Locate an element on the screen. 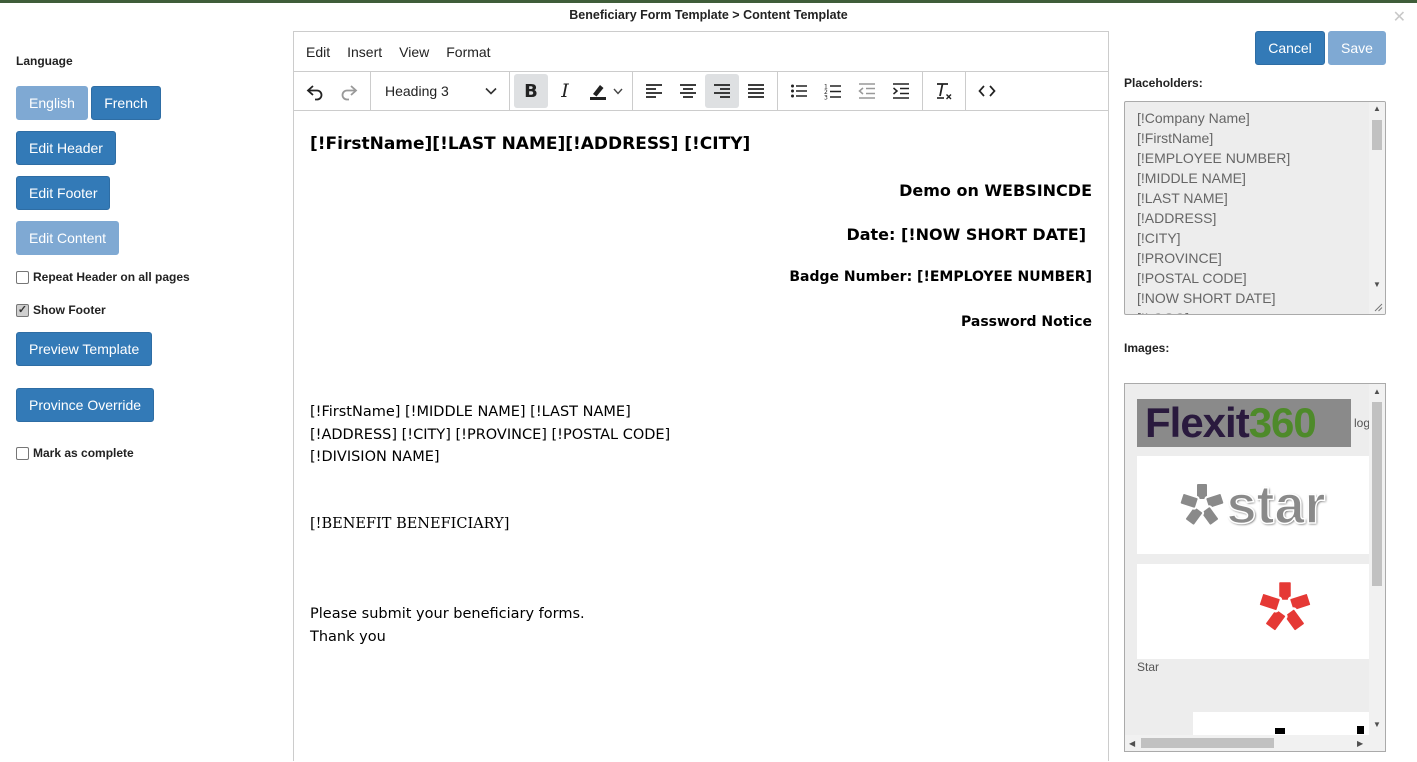 This screenshot has height=762, width=1417. placeholders-scrollbar: ▲ ▼ is located at coordinates (1377, 208).